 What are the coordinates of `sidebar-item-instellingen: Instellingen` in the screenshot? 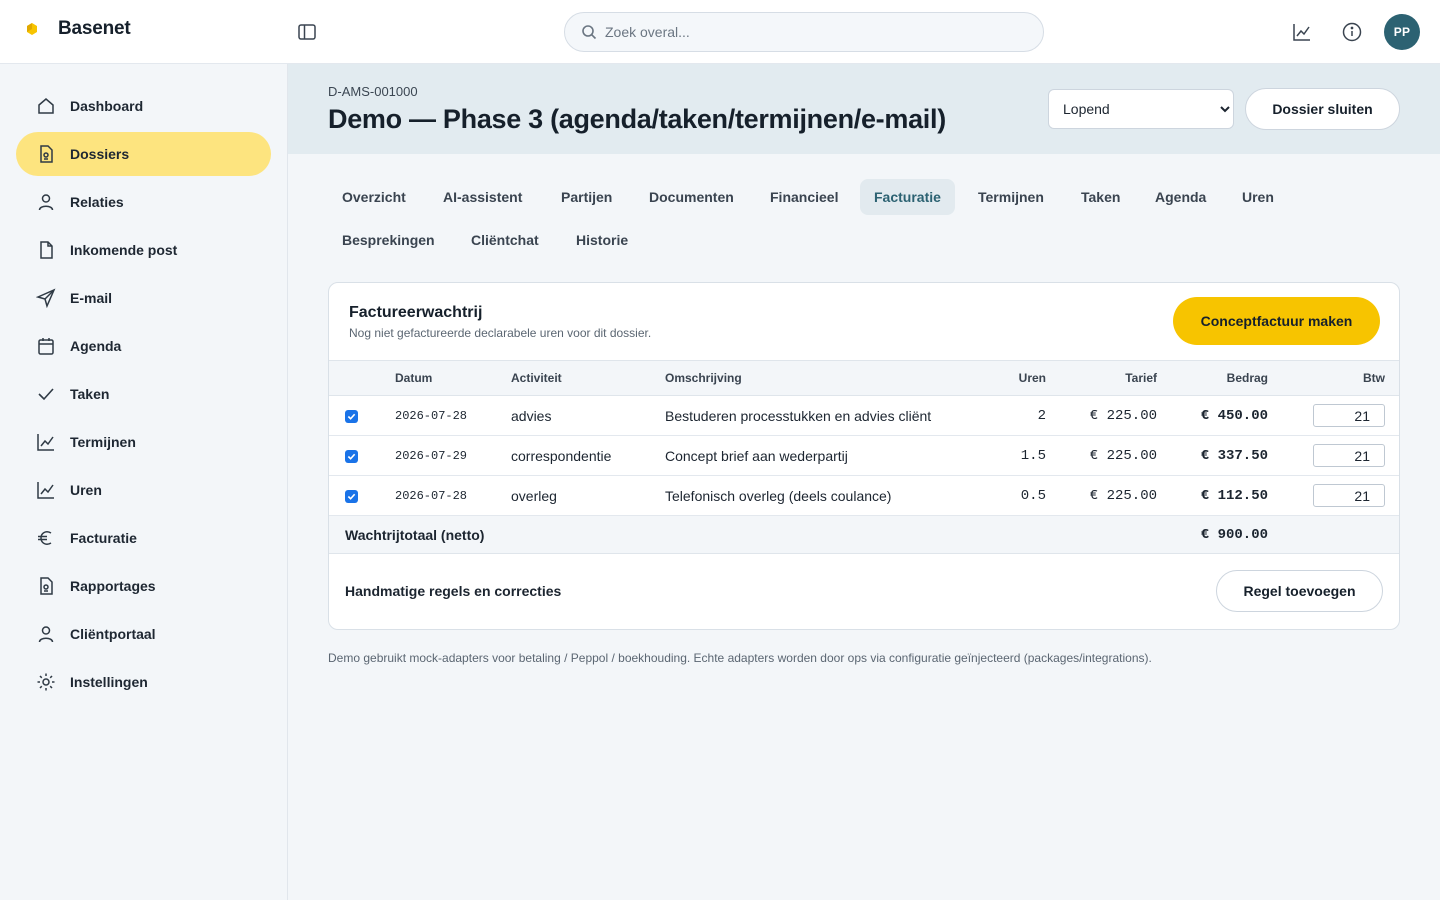 It's located at (143, 682).